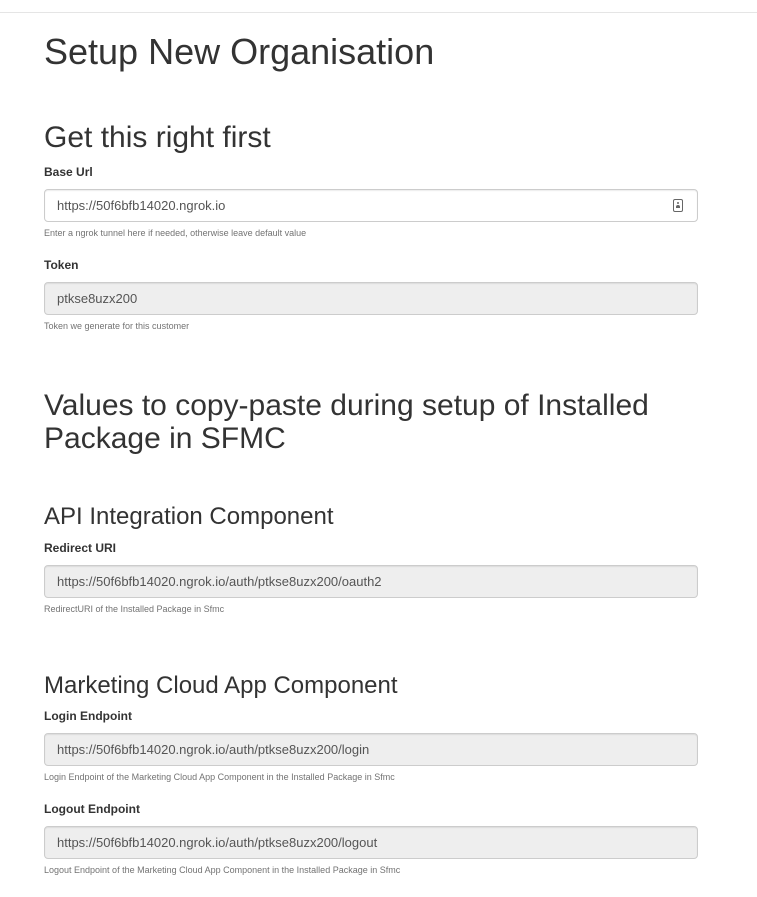  What do you see at coordinates (239, 51) in the screenshot?
I see `page-title: Setup New Organisation` at bounding box center [239, 51].